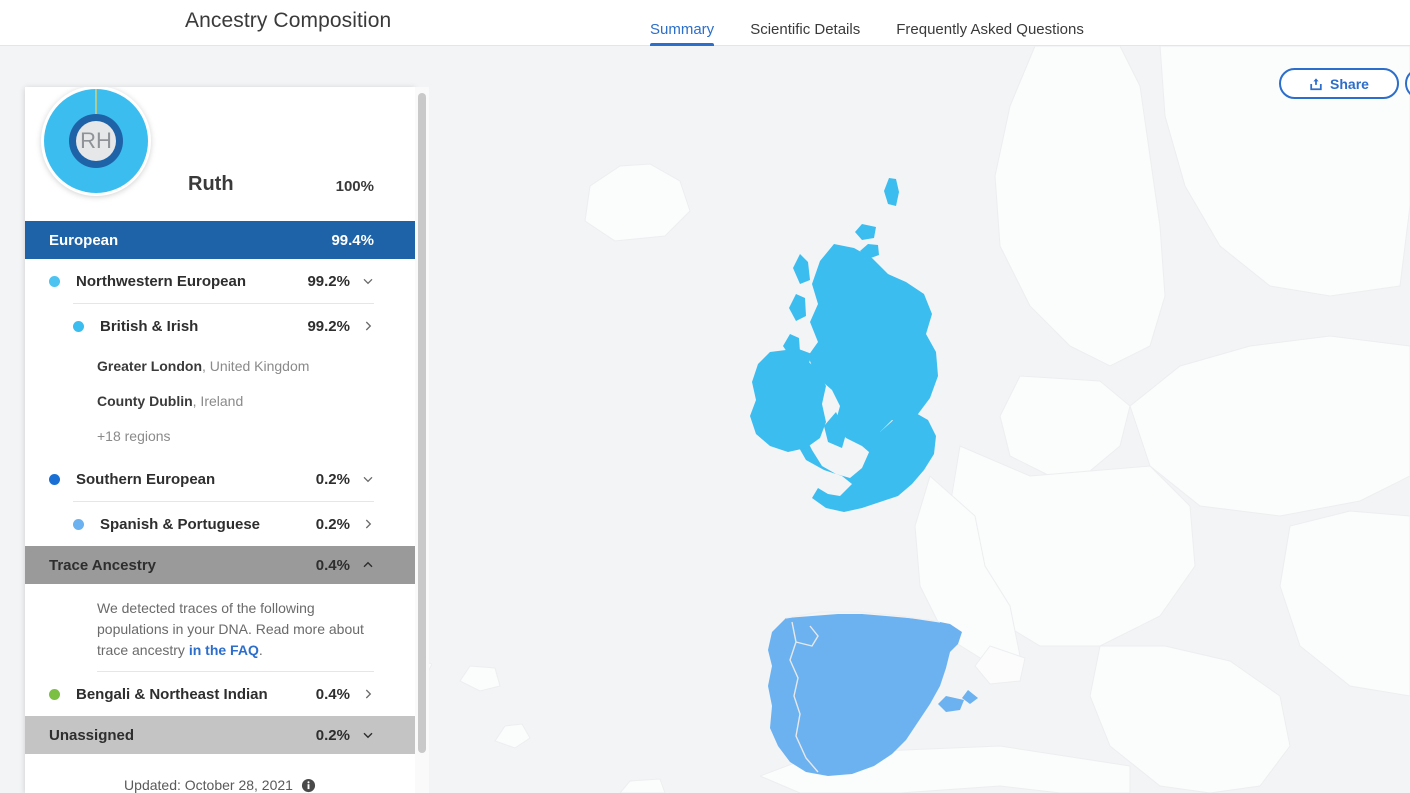  What do you see at coordinates (180, 524) in the screenshot?
I see `row-spanish-and-portuguese-label: Spanish & Portuguese` at bounding box center [180, 524].